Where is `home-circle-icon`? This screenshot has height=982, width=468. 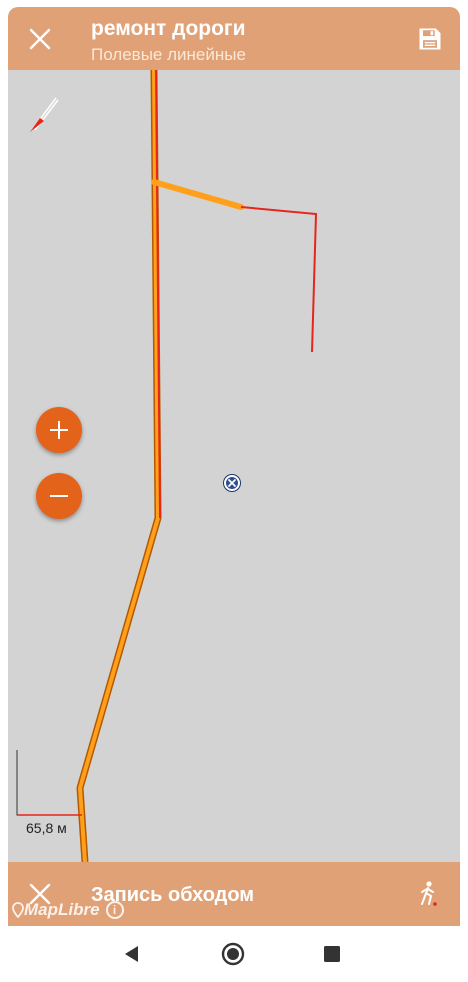
home-circle-icon is located at coordinates (233, 954).